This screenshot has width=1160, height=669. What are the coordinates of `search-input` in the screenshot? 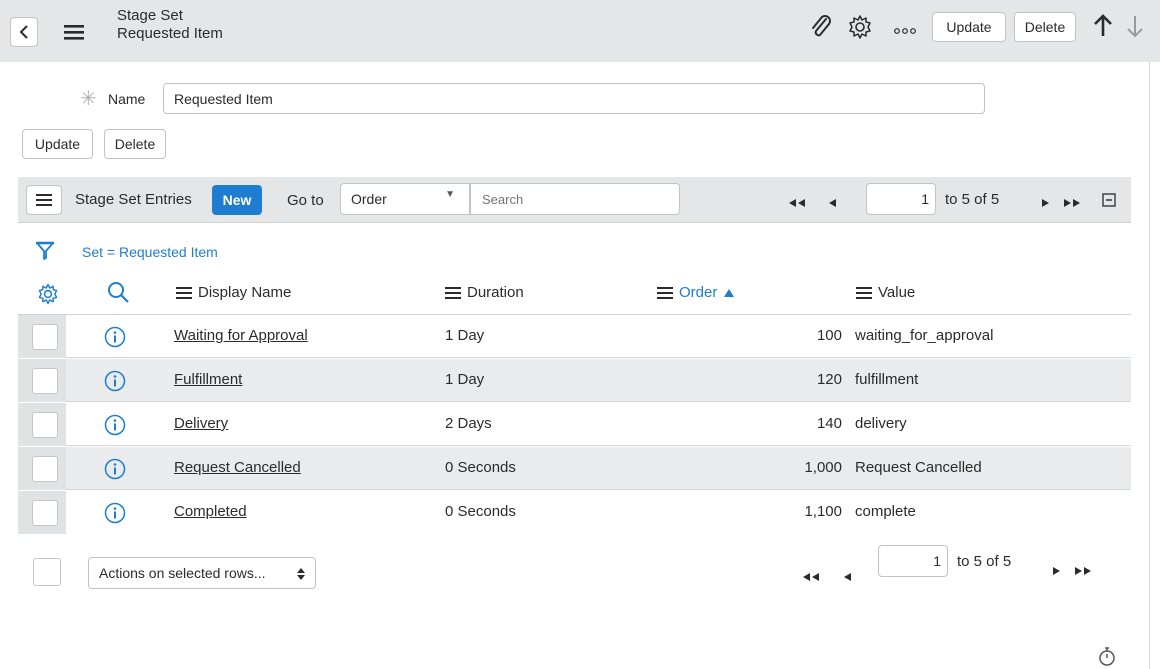 It's located at (575, 199).